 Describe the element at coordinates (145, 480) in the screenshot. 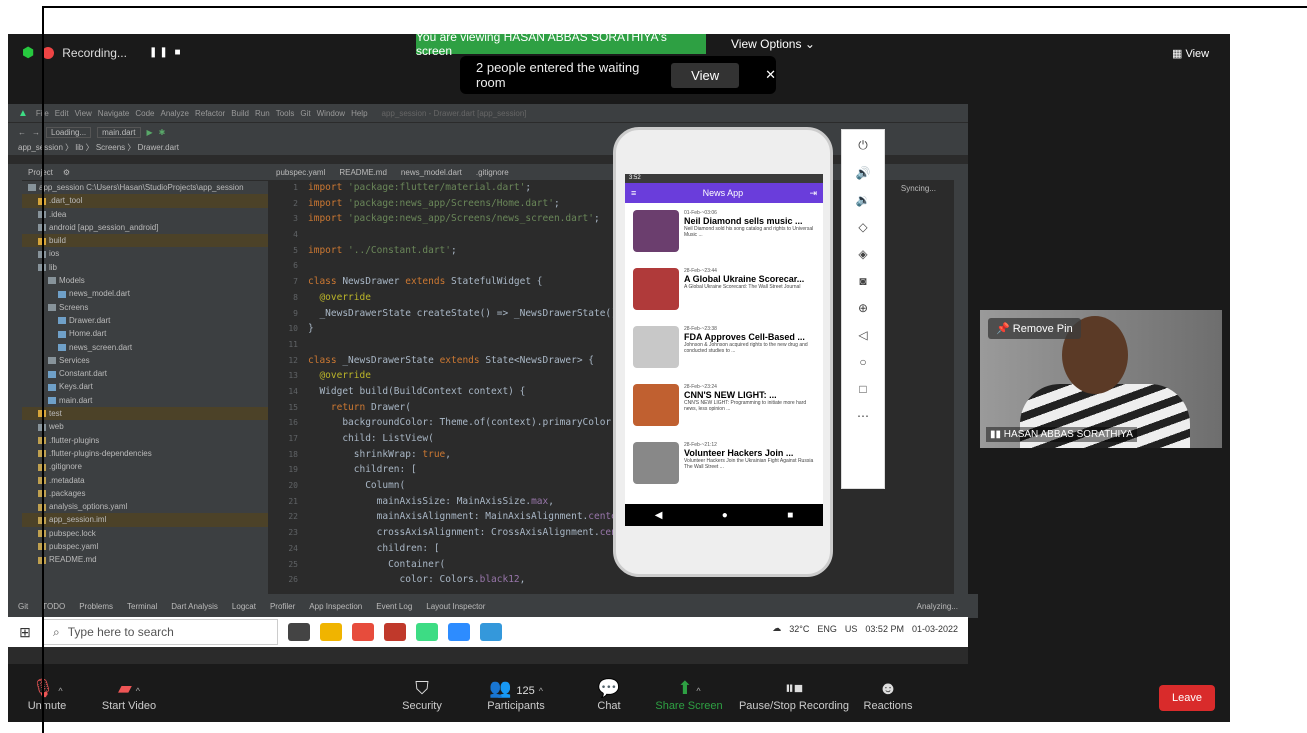

I see `project-tree-item: .metadata` at that location.